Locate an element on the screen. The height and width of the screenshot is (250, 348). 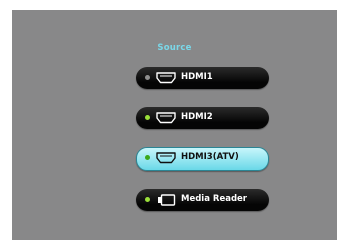
source-item-hdmi2: HDMI2 is located at coordinates (202, 118).